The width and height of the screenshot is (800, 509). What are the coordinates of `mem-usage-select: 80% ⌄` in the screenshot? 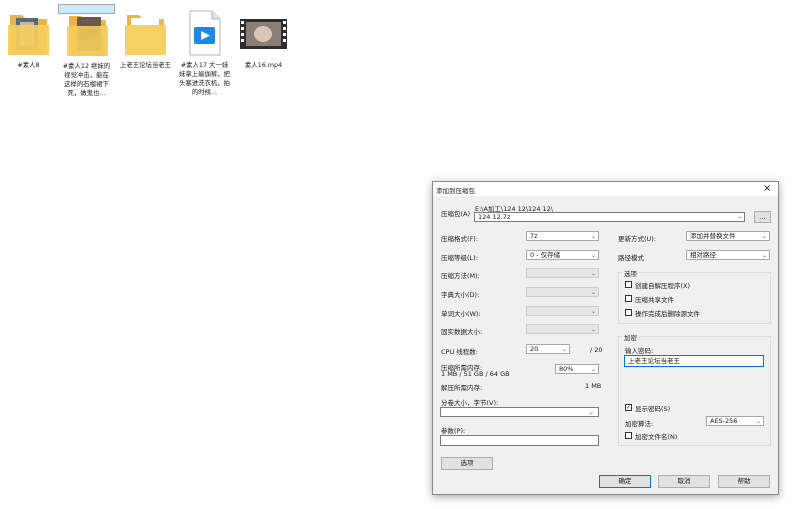 It's located at (577, 369).